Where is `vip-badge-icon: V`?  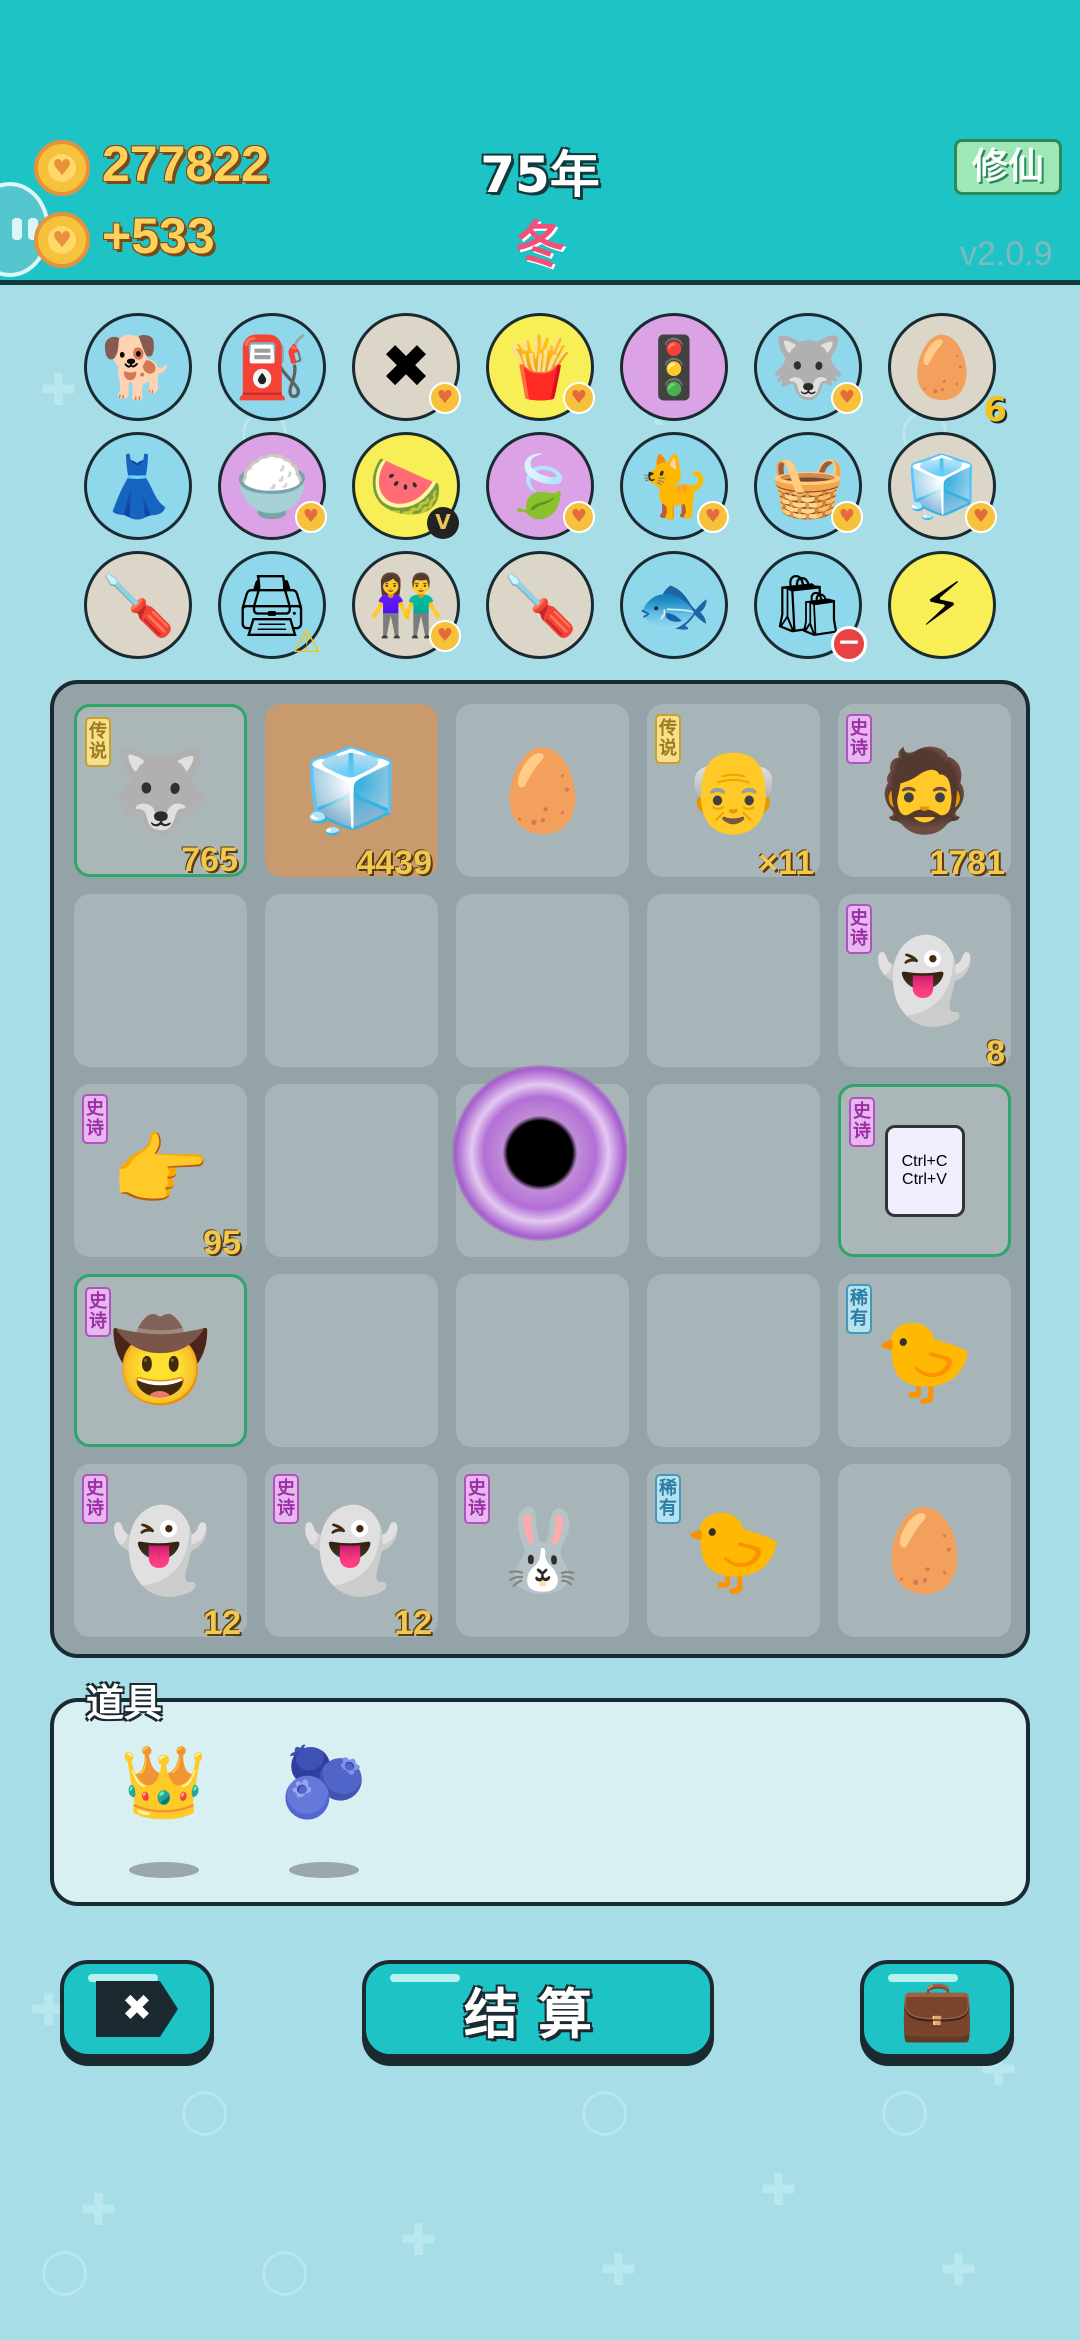 vip-badge-icon: V is located at coordinates (443, 523).